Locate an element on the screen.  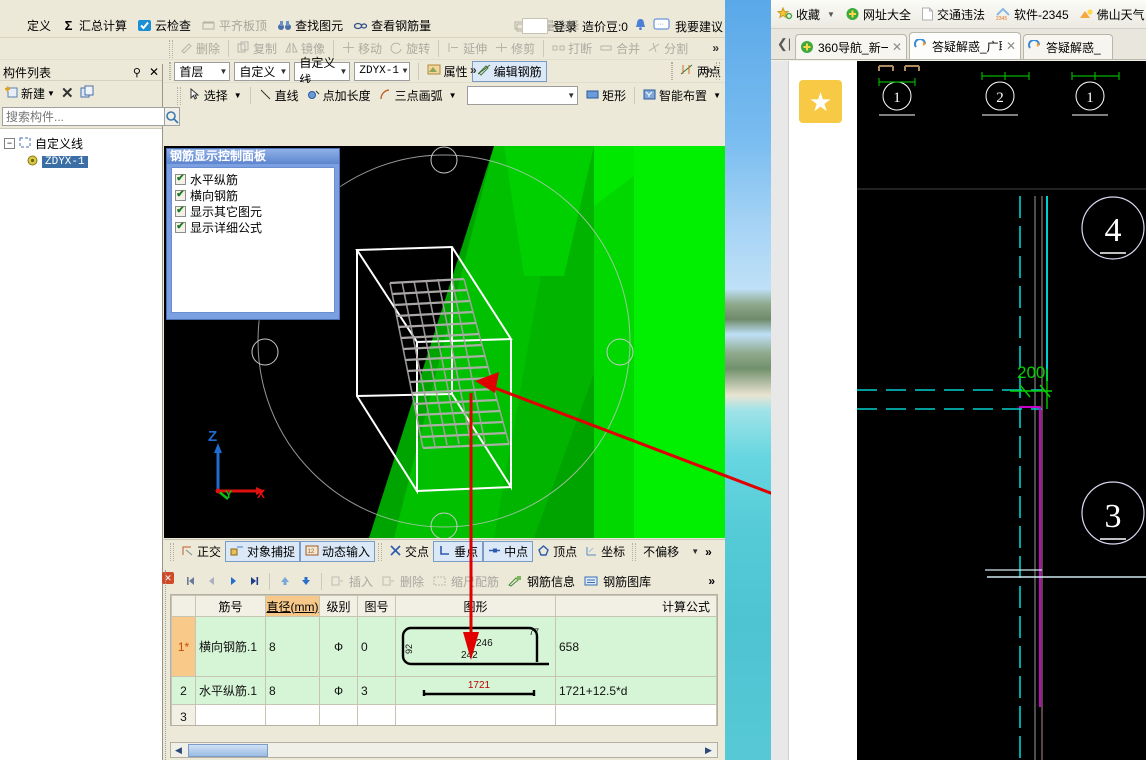
cell-grade is located at coordinates (338, 714).